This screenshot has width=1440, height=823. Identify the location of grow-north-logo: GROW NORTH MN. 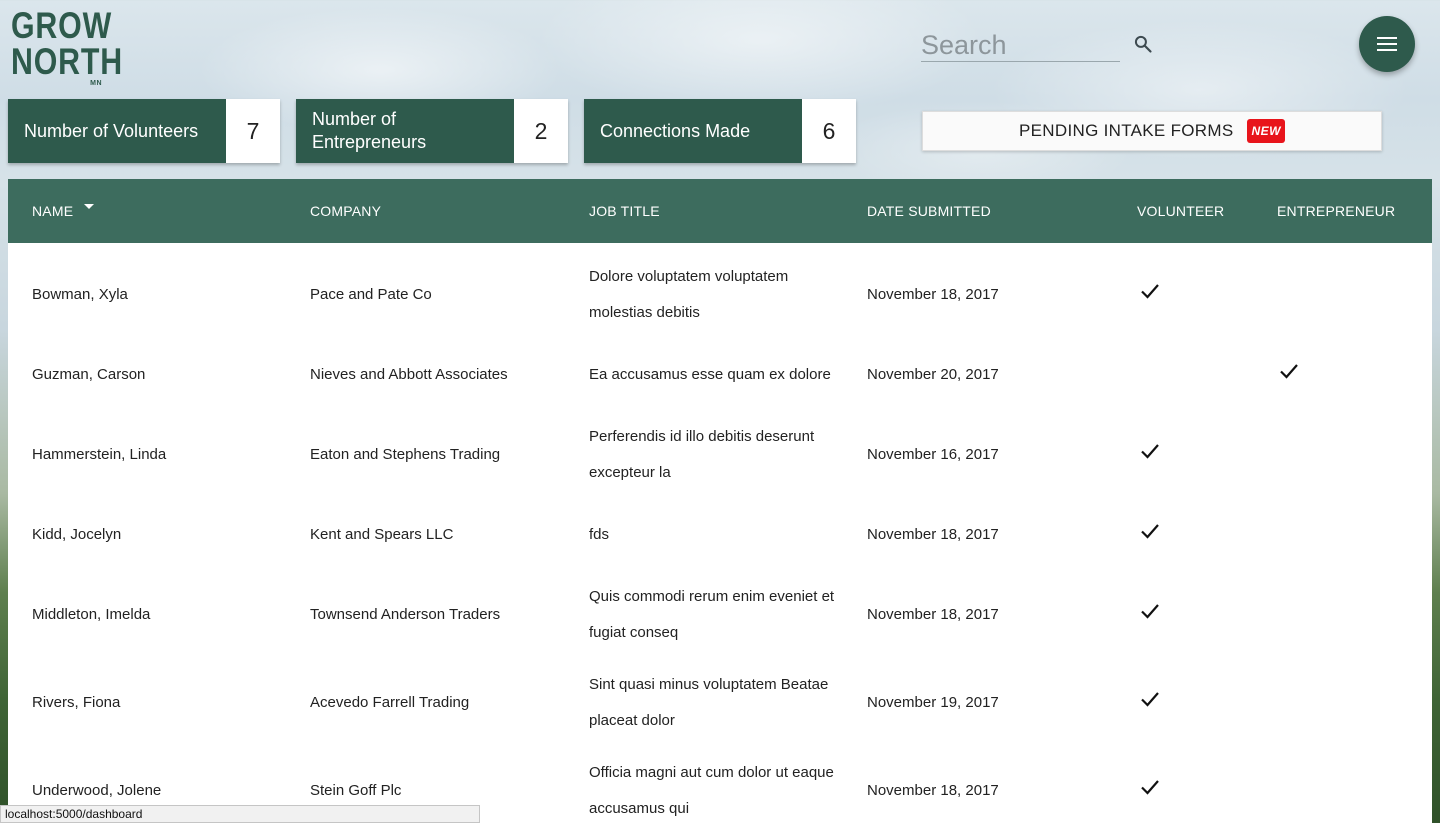
(67, 46).